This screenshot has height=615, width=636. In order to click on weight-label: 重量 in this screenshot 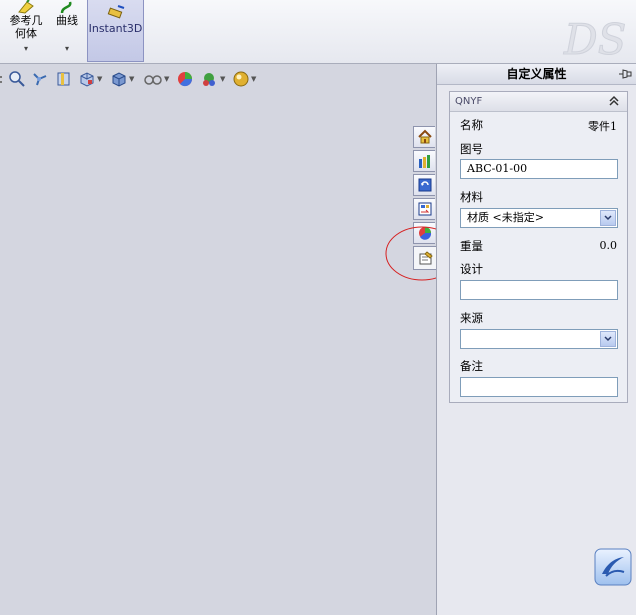, I will do `click(471, 246)`.